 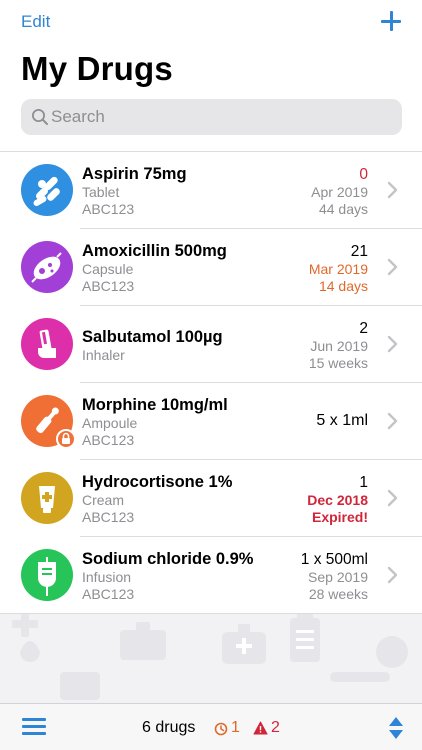 What do you see at coordinates (103, 355) in the screenshot?
I see `drug-form: Inhaler` at bounding box center [103, 355].